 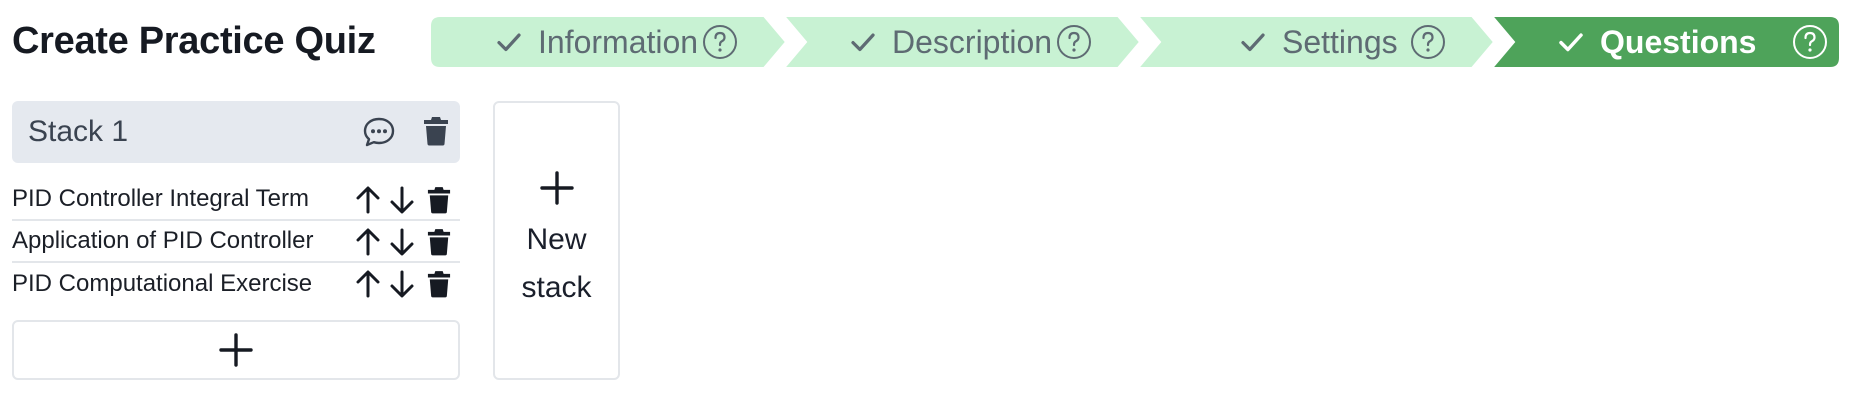 What do you see at coordinates (194, 41) in the screenshot?
I see `page-title: Create Practice Quiz` at bounding box center [194, 41].